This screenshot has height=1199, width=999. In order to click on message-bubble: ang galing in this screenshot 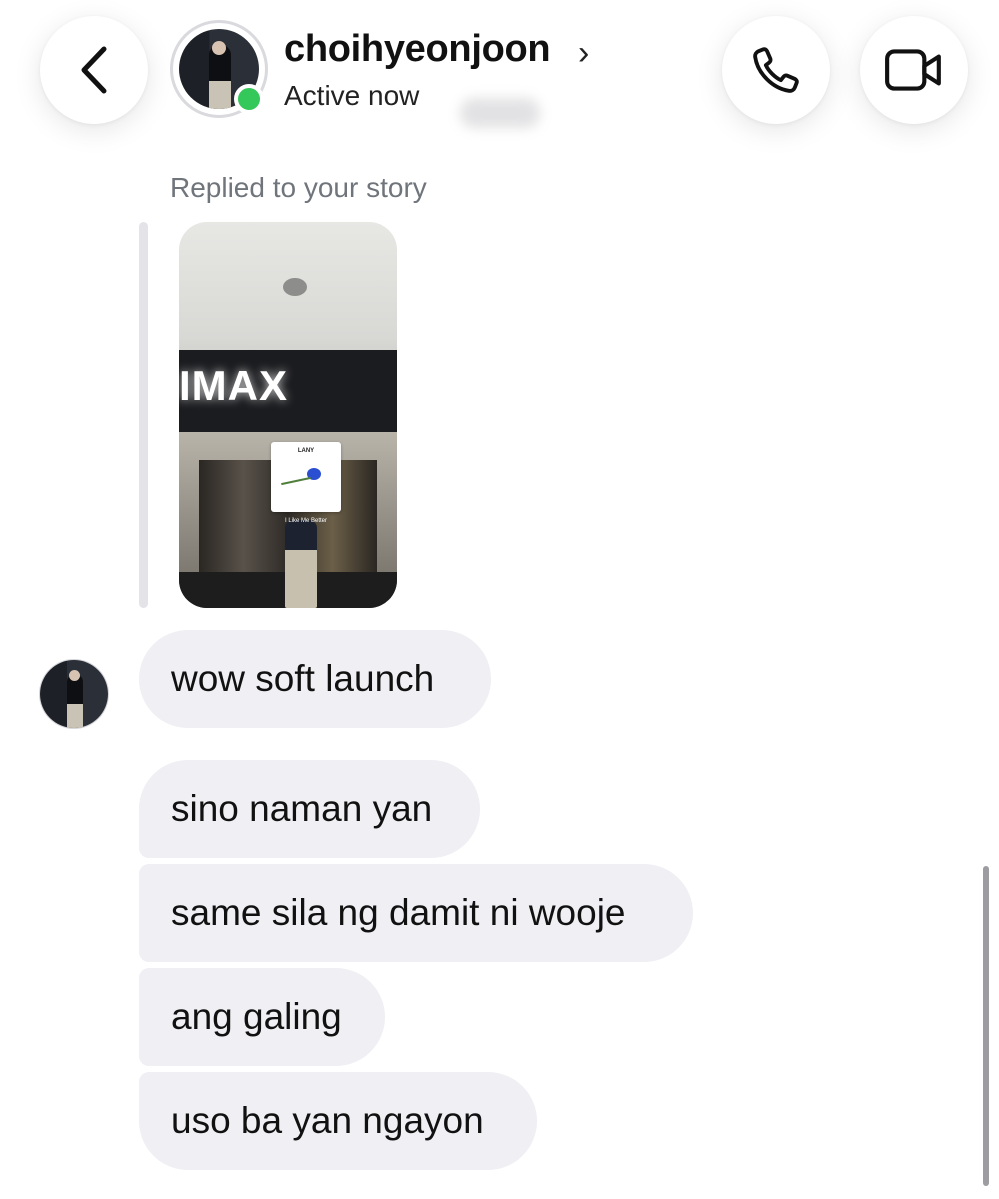, I will do `click(262, 1017)`.